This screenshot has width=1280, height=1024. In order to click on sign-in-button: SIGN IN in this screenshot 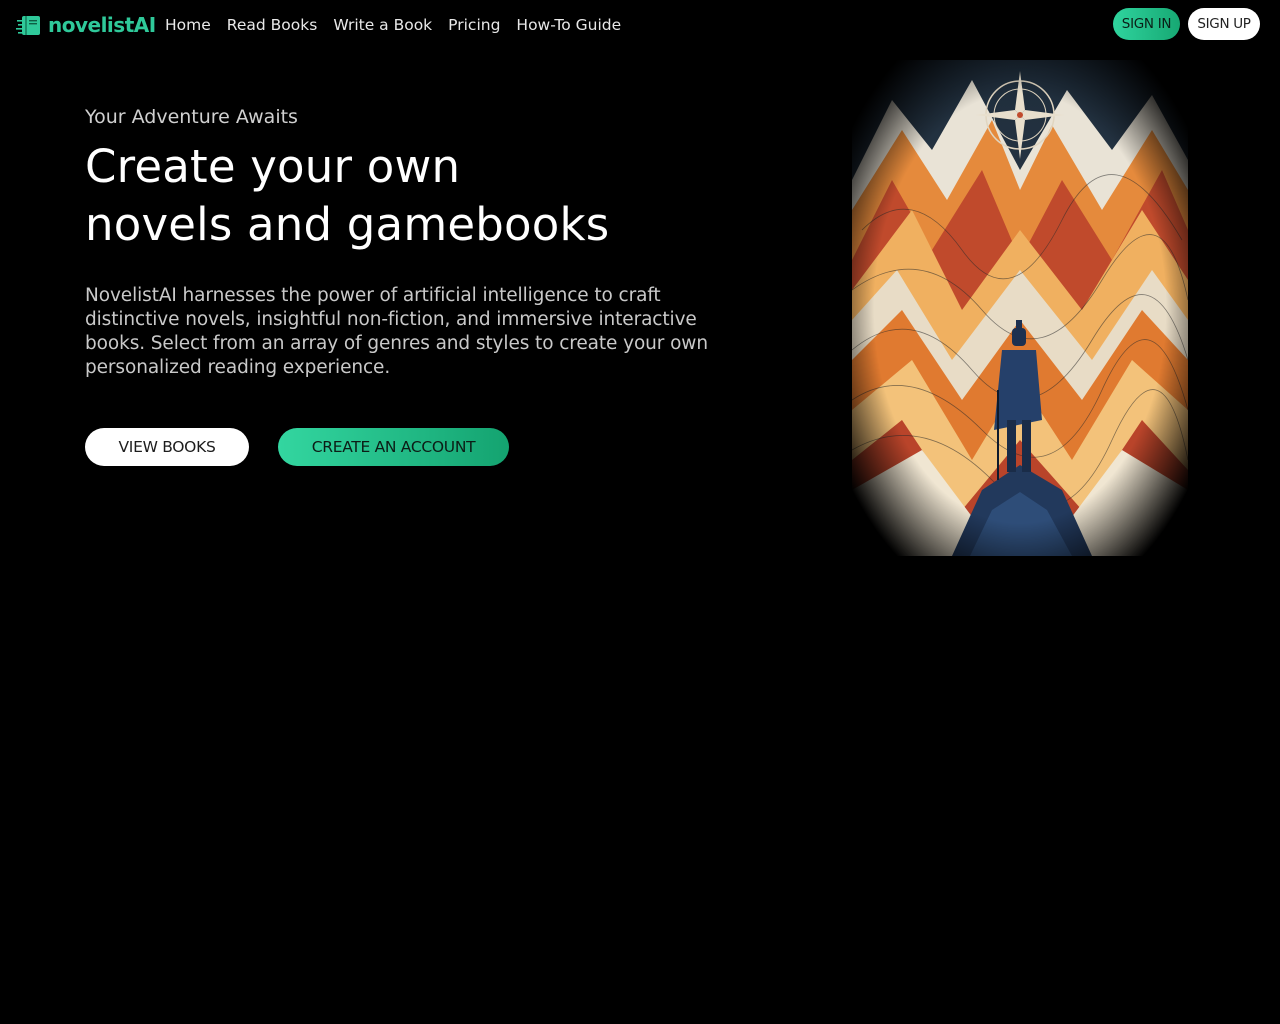, I will do `click(1146, 24)`.